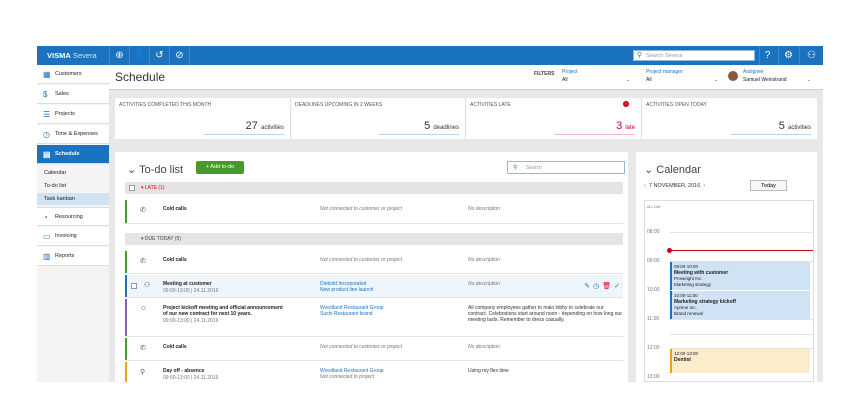 The height and width of the screenshot is (408, 860). What do you see at coordinates (47, 74) in the screenshot?
I see `building-icon: ▦` at bounding box center [47, 74].